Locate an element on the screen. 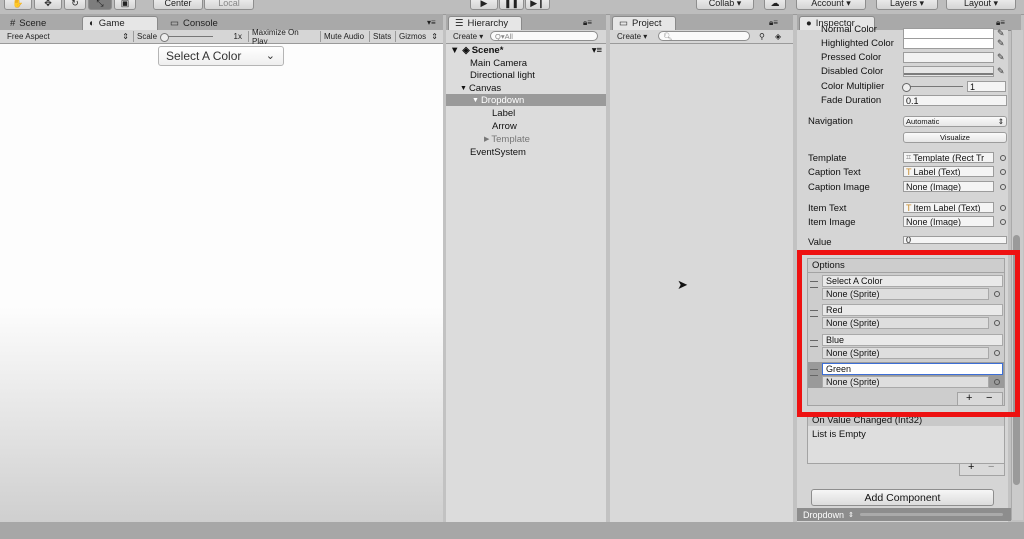 This screenshot has width=1024, height=539. text-component-icon: T is located at coordinates (909, 207).